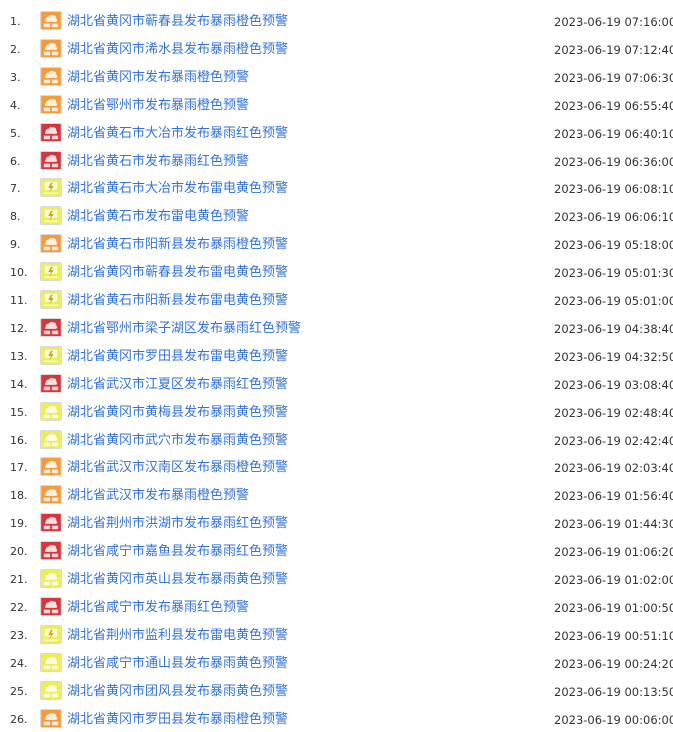  What do you see at coordinates (336, 245) in the screenshot?
I see `list-item: 9. 湖北省黄石市阳新县发布暴雨橙色预警 2023-06-19 05:18:00` at bounding box center [336, 245].